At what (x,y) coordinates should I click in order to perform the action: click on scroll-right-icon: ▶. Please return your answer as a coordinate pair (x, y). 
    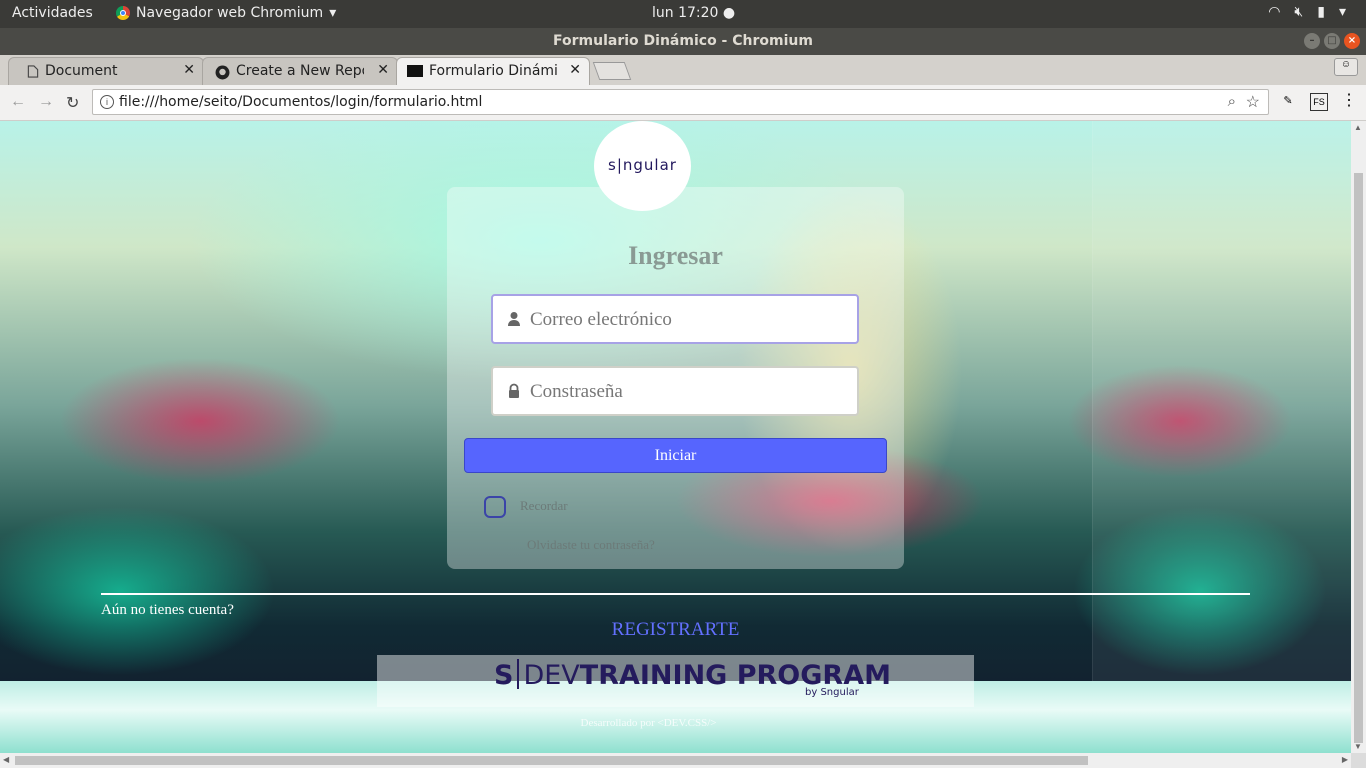
    Looking at the image, I should click on (1345, 759).